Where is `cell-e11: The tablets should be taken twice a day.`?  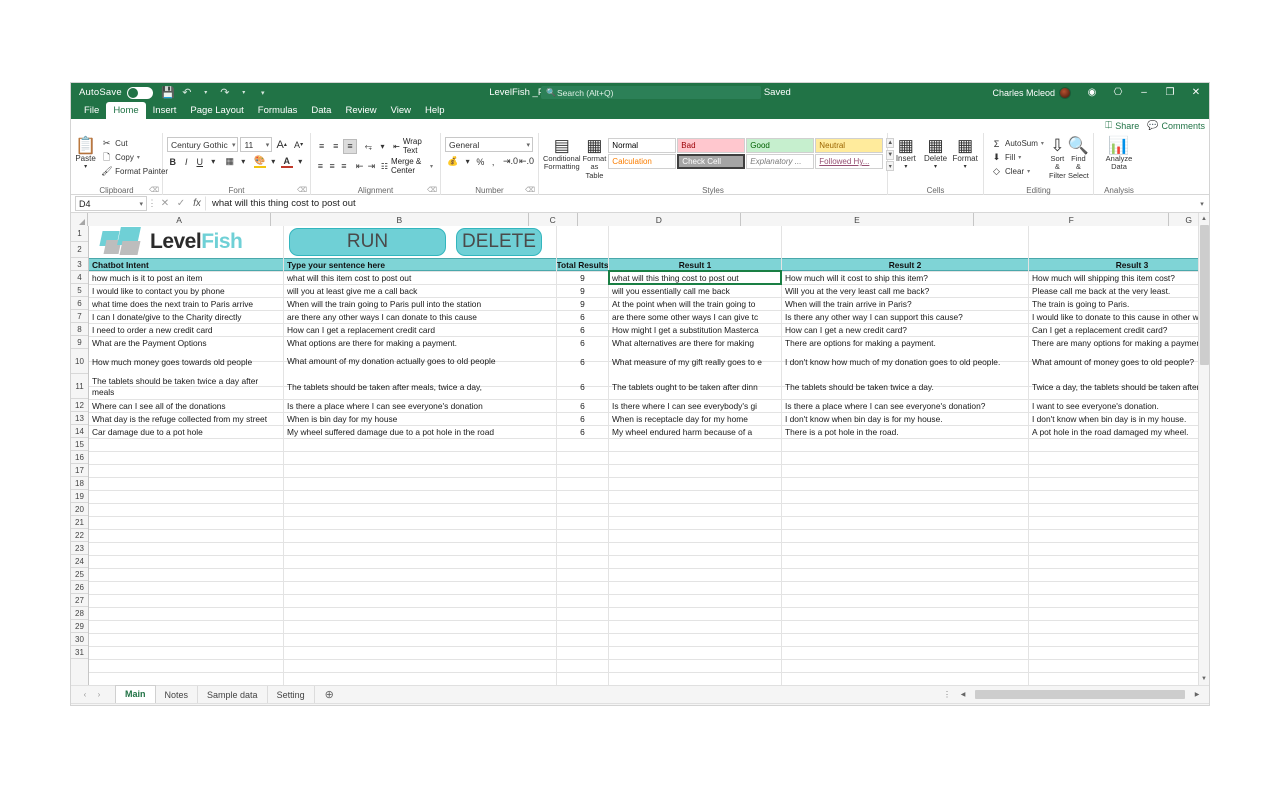 cell-e11: The tablets should be taken twice a day. is located at coordinates (905, 386).